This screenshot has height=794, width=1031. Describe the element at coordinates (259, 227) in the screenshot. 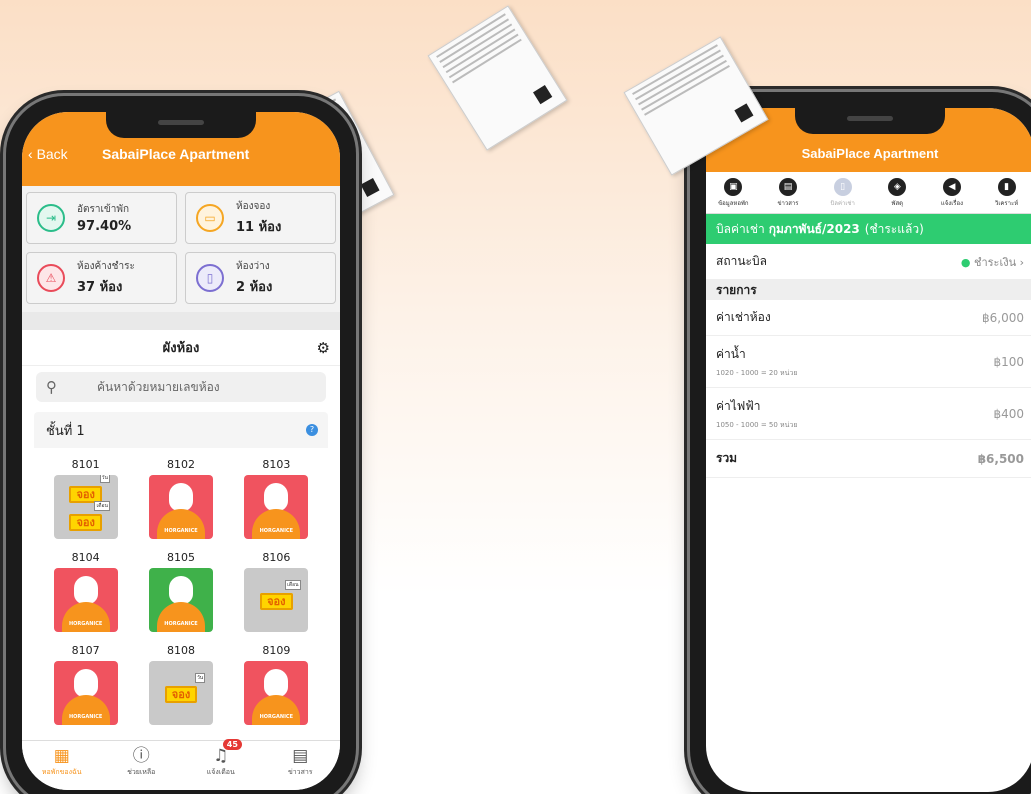

I see `stat-value: 11 ห้อง` at that location.